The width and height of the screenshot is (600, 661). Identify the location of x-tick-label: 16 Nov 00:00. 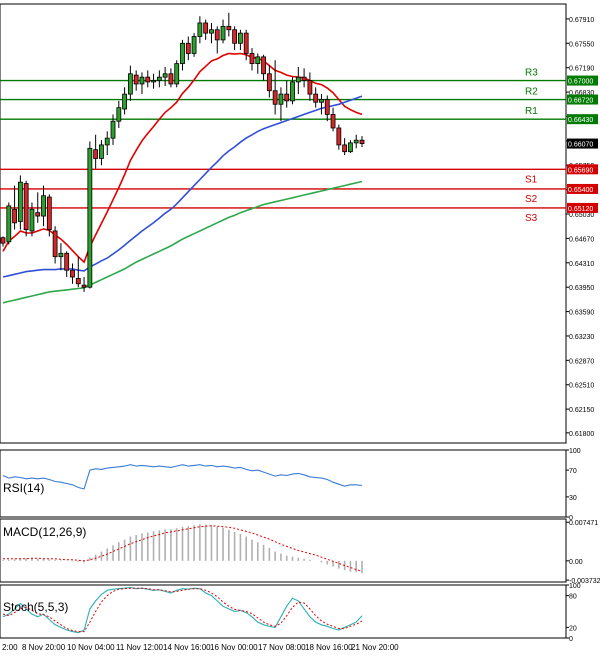
(234, 647).